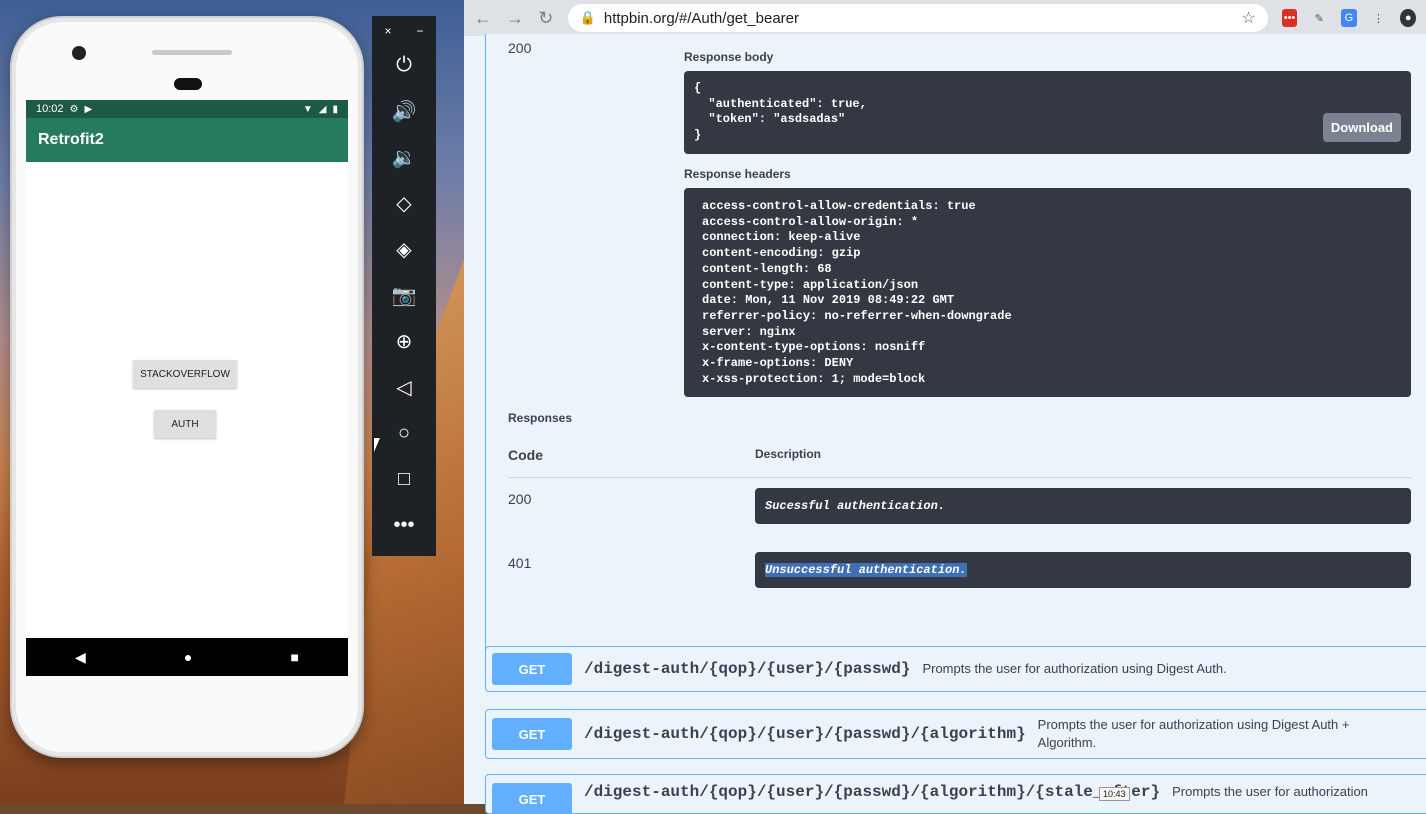  Describe the element at coordinates (1408, 18) in the screenshot. I see `profile-icon: ●` at that location.